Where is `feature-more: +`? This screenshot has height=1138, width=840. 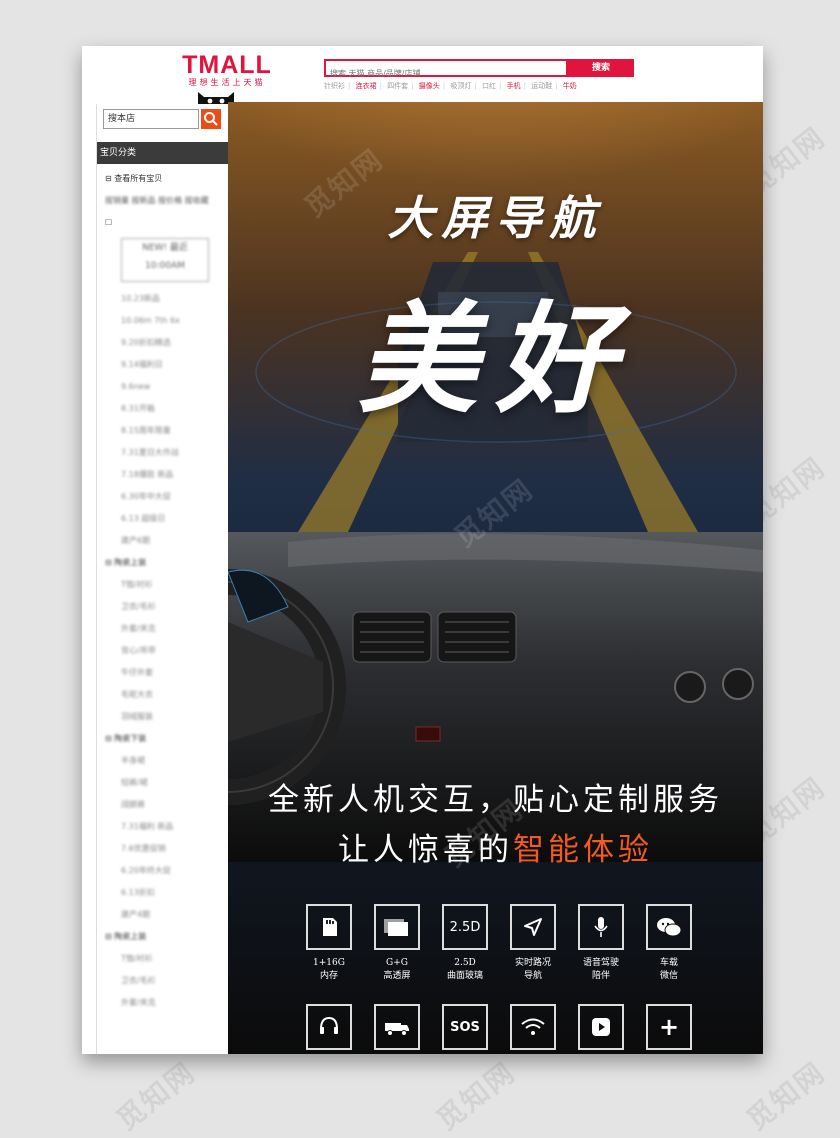 feature-more: + is located at coordinates (669, 1027).